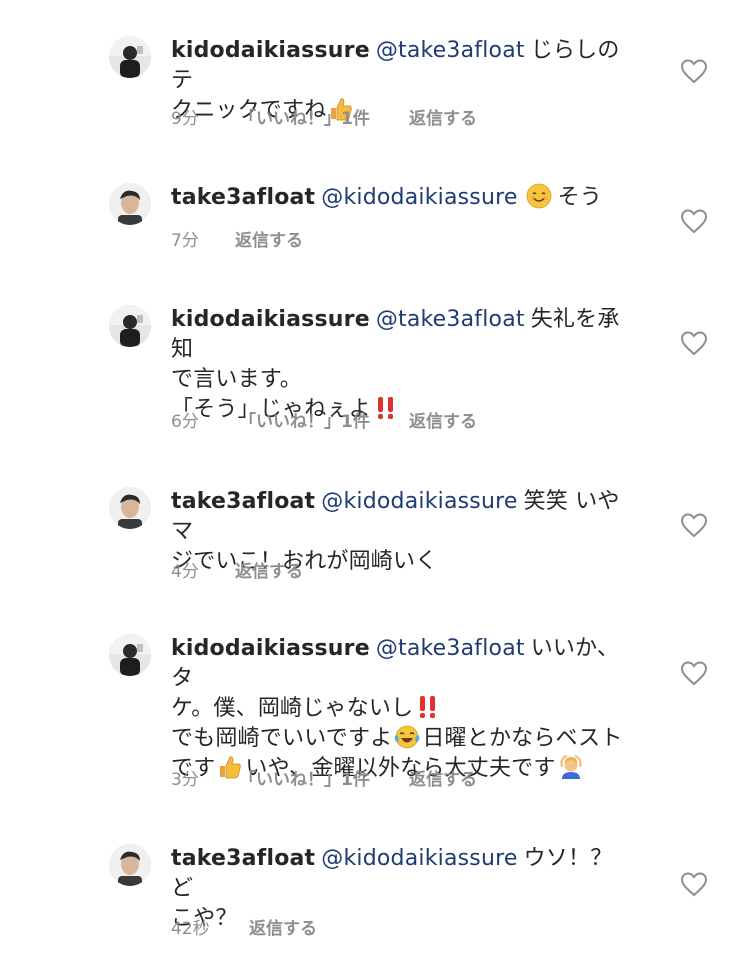  Describe the element at coordinates (185, 572) in the screenshot. I see `comment-time: 4分` at that location.